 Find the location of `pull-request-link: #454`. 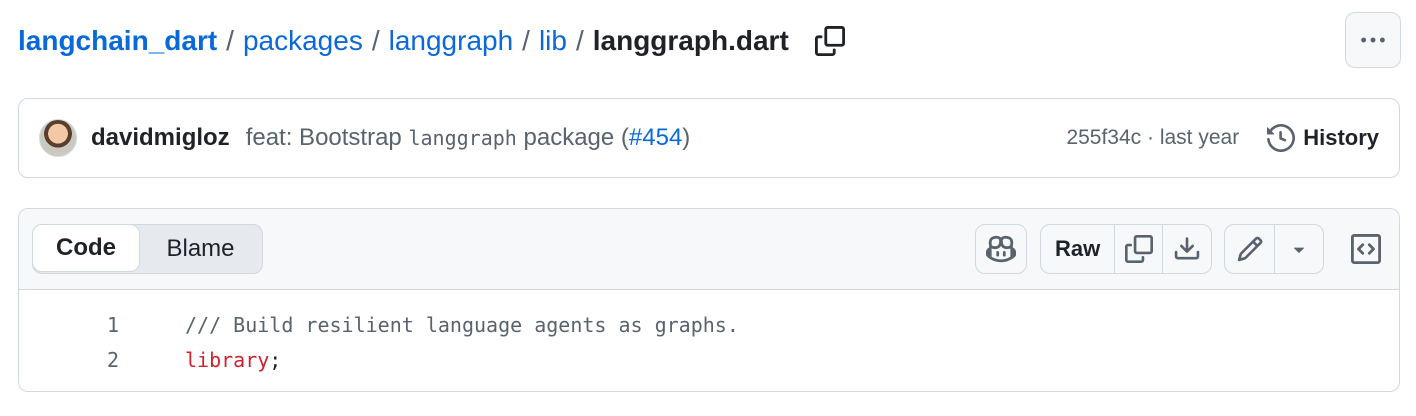

pull-request-link: #454 is located at coordinates (655, 137).